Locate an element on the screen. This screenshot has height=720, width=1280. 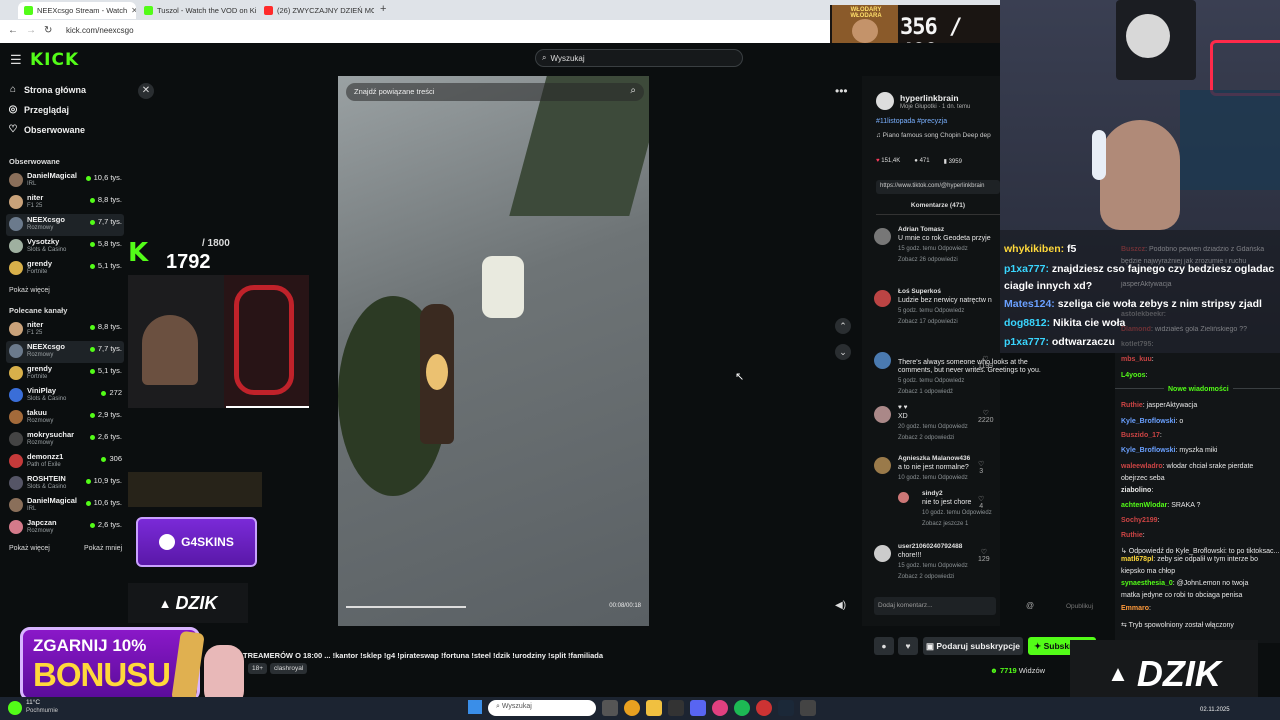
tag-18plus: 18+ is located at coordinates (258, 668).